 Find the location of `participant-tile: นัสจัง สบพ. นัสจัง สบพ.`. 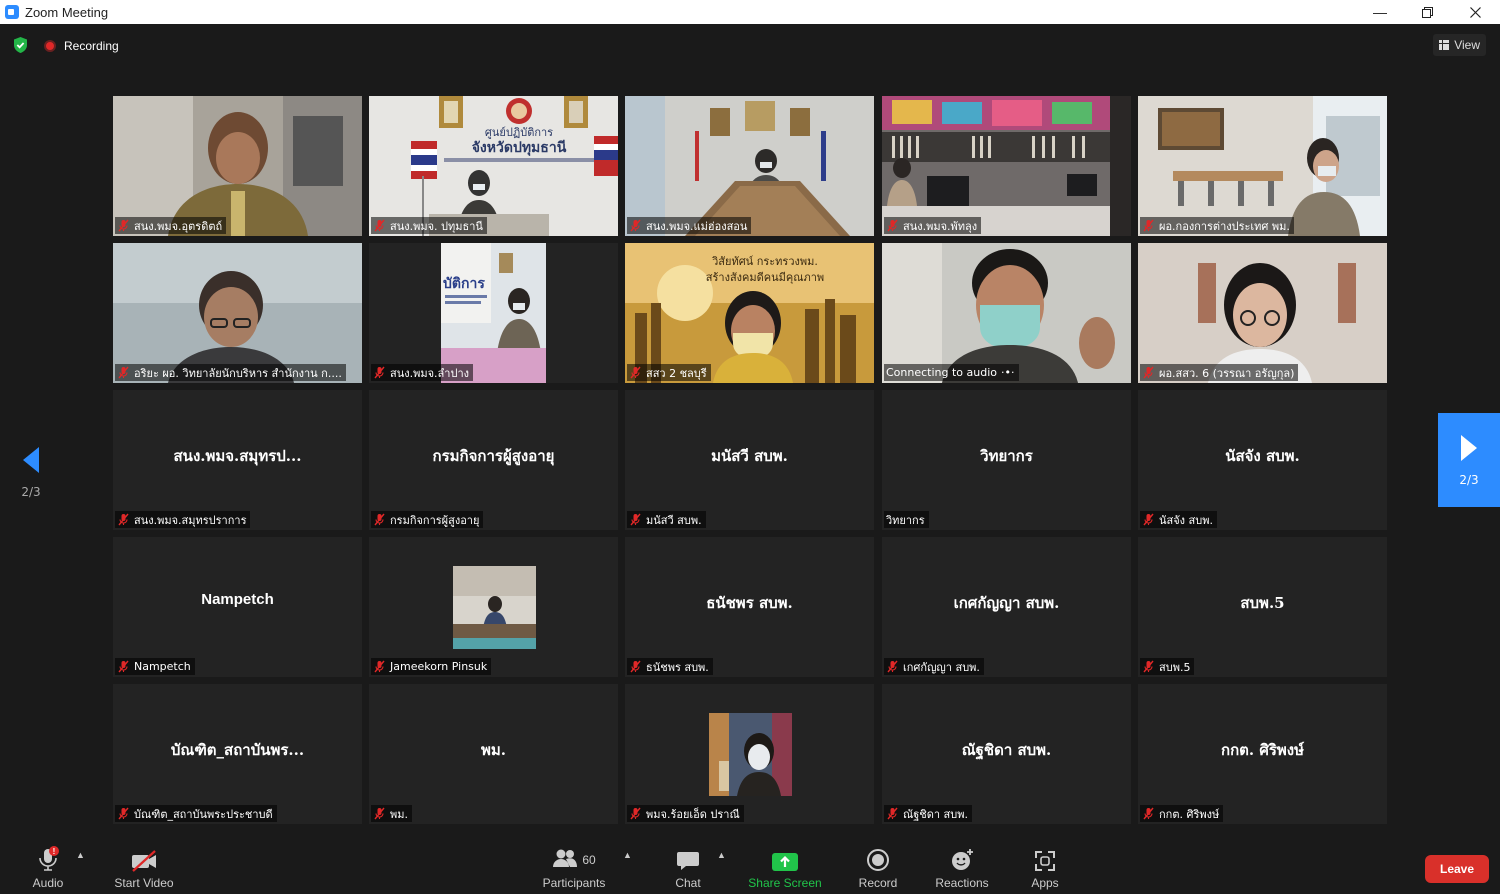

participant-tile: นัสจัง สบพ. นัสจัง สบพ. is located at coordinates (1262, 460).